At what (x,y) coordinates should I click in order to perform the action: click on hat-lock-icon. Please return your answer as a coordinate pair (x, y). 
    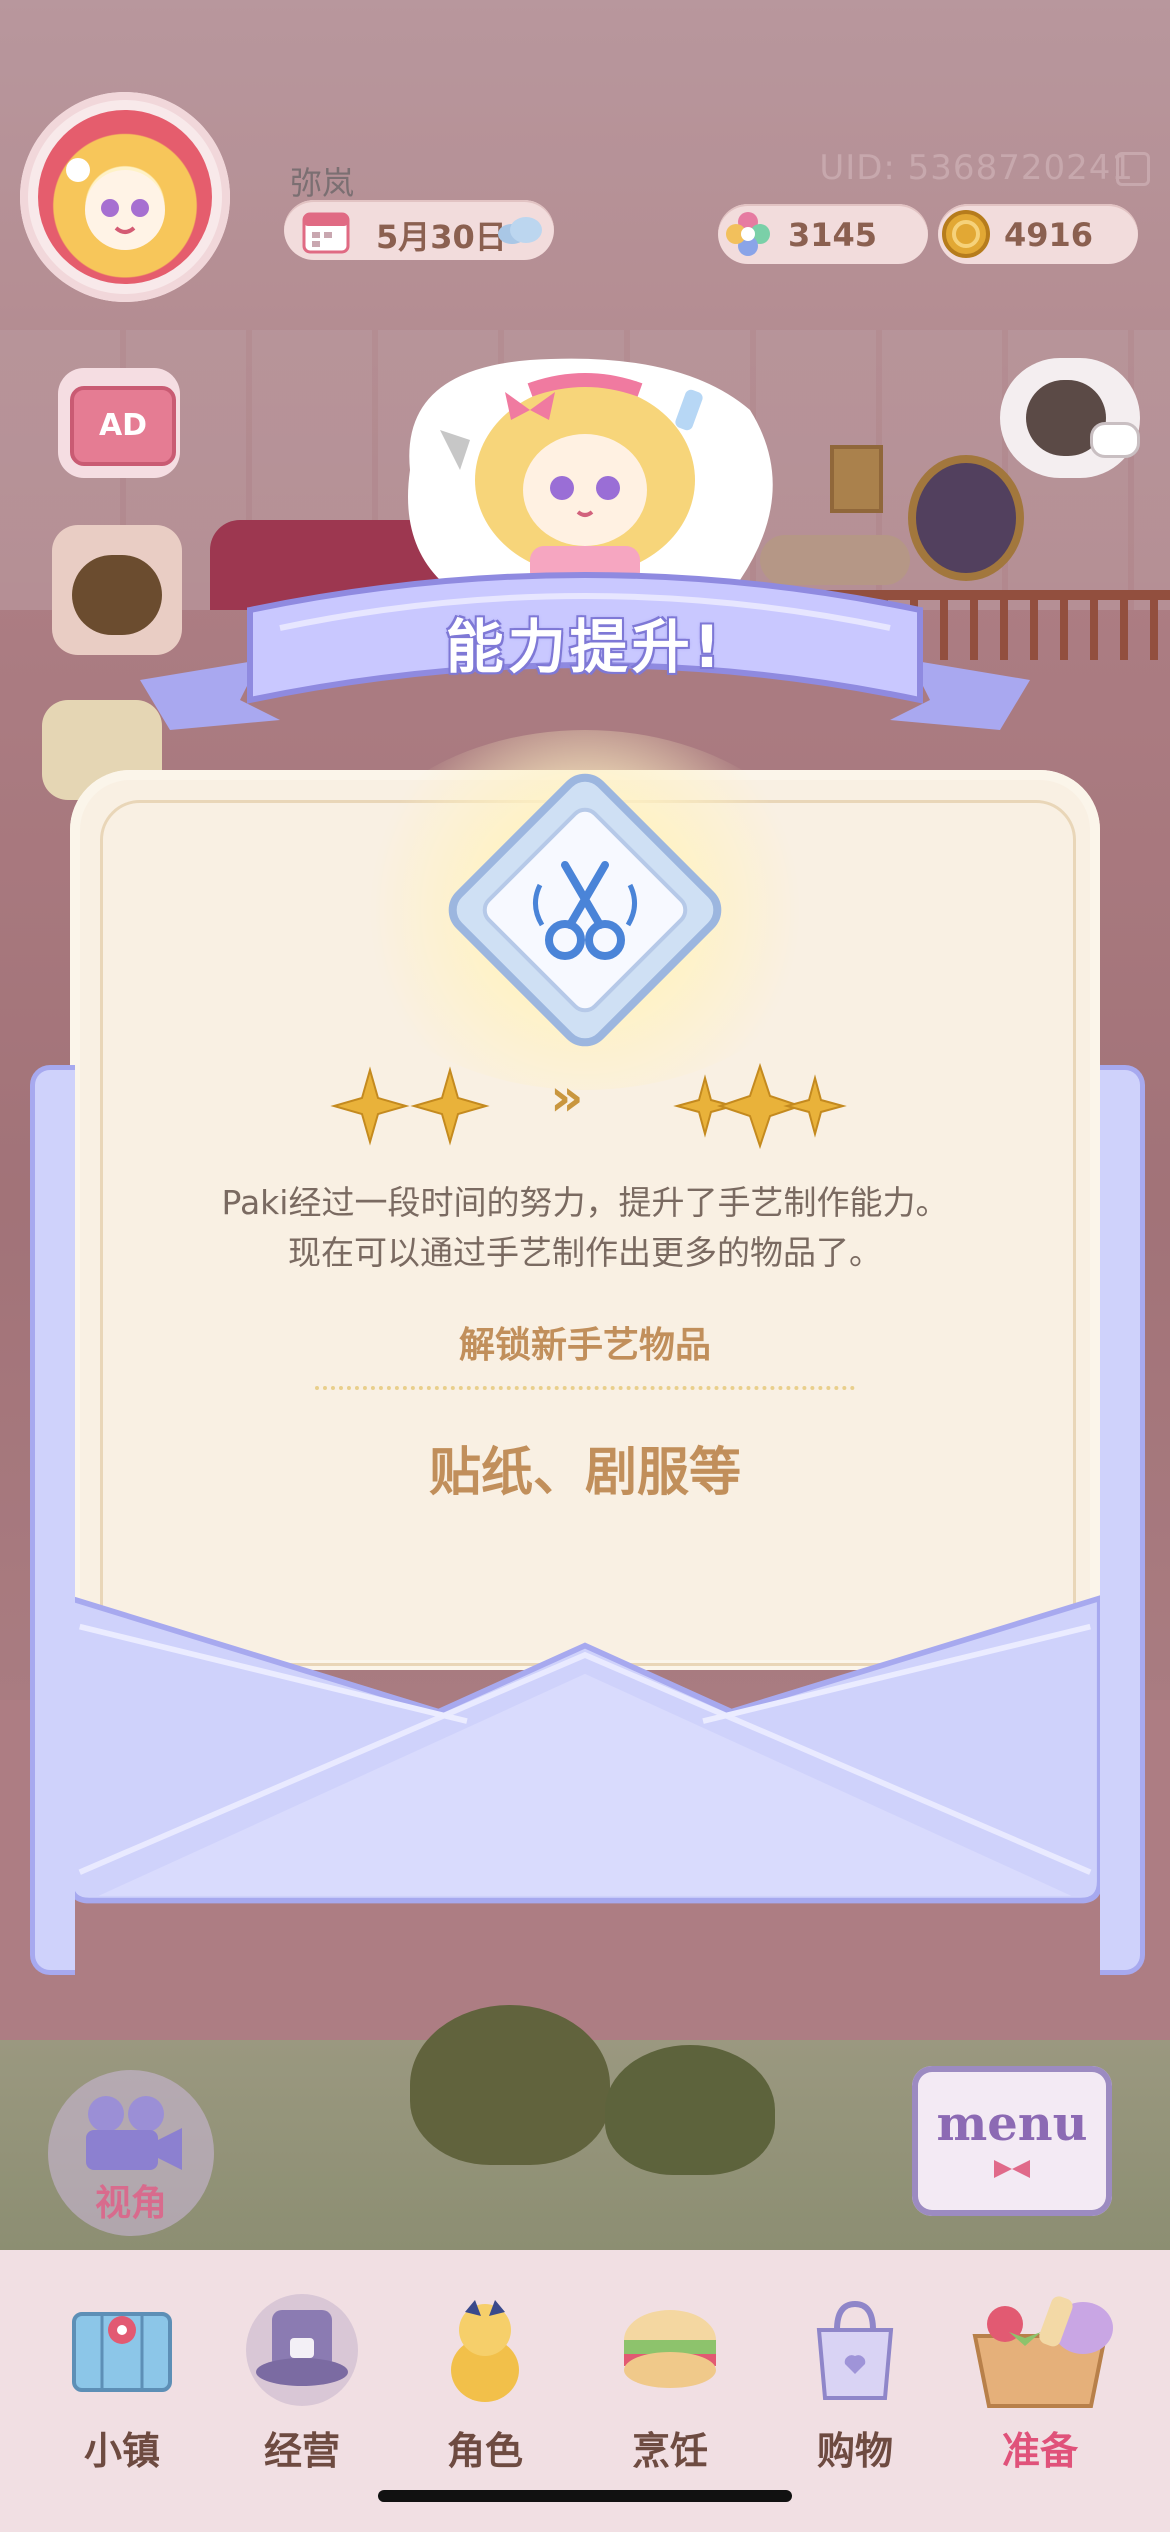
    Looking at the image, I should click on (302, 2350).